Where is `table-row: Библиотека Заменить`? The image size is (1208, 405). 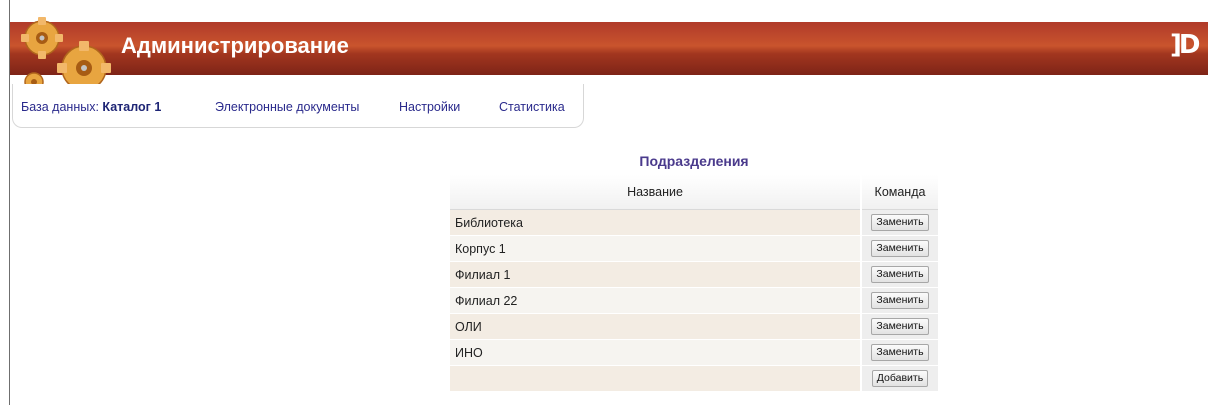 table-row: Библиотека Заменить is located at coordinates (694, 222).